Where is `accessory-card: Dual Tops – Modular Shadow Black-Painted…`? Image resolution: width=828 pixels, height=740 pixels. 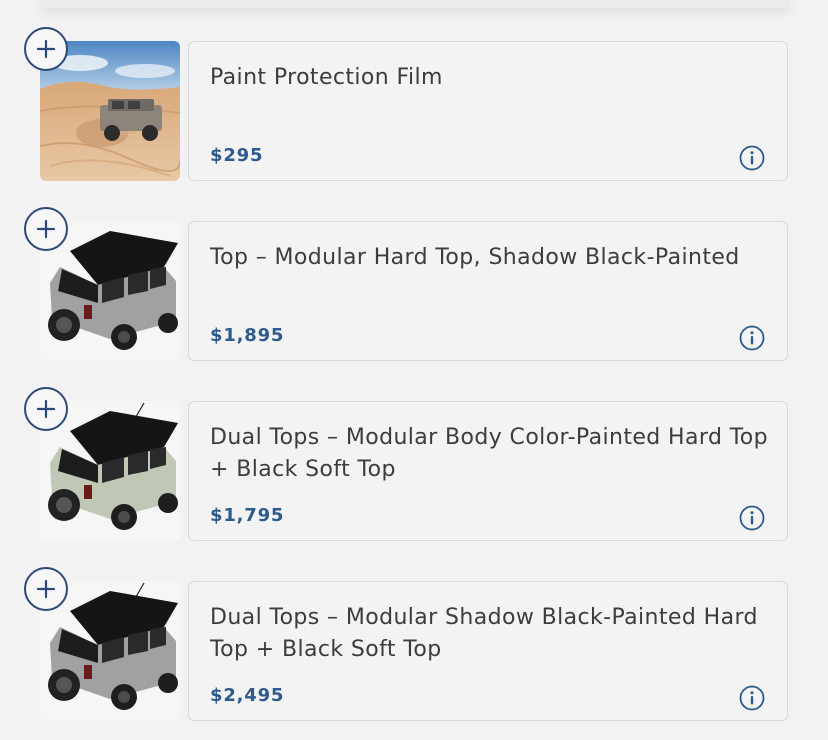 accessory-card: Dual Tops – Modular Shadow Black-Painted… is located at coordinates (488, 651).